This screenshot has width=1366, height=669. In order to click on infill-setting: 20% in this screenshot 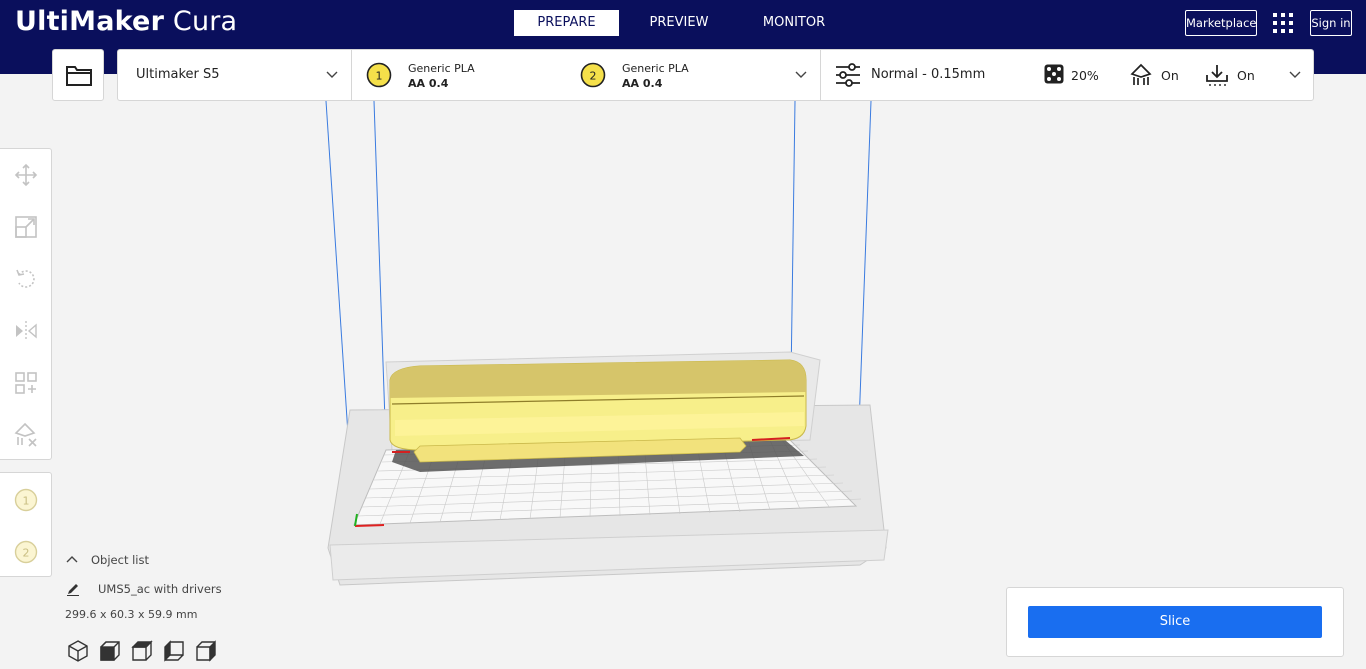, I will do `click(1073, 76)`.